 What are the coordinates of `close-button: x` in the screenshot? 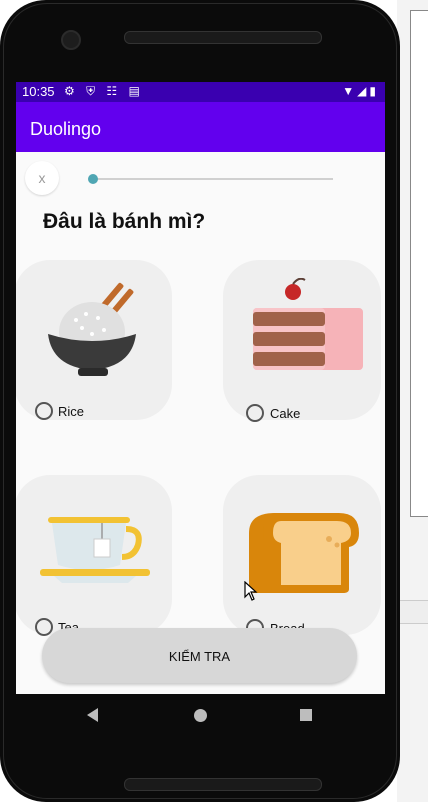 It's located at (42, 178).